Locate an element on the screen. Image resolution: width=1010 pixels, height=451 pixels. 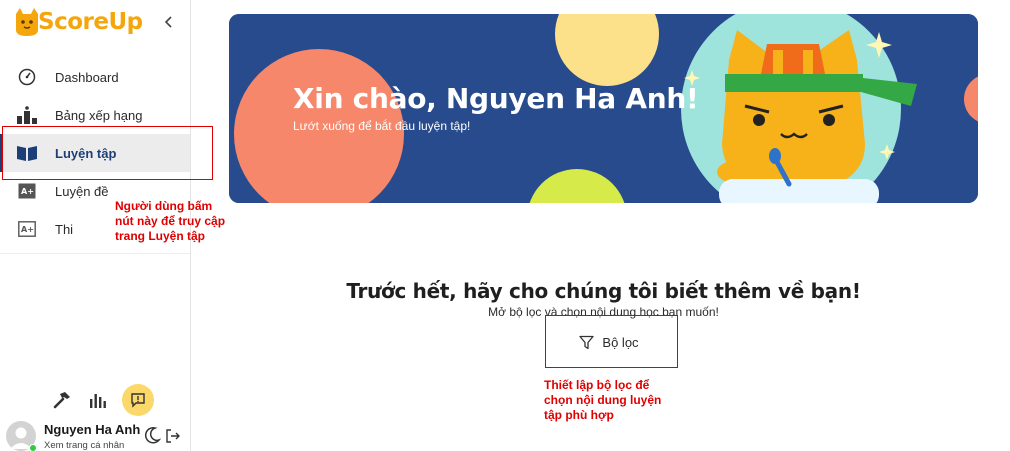
sidebar-item-dashboard: Dashboard is located at coordinates (95, 77).